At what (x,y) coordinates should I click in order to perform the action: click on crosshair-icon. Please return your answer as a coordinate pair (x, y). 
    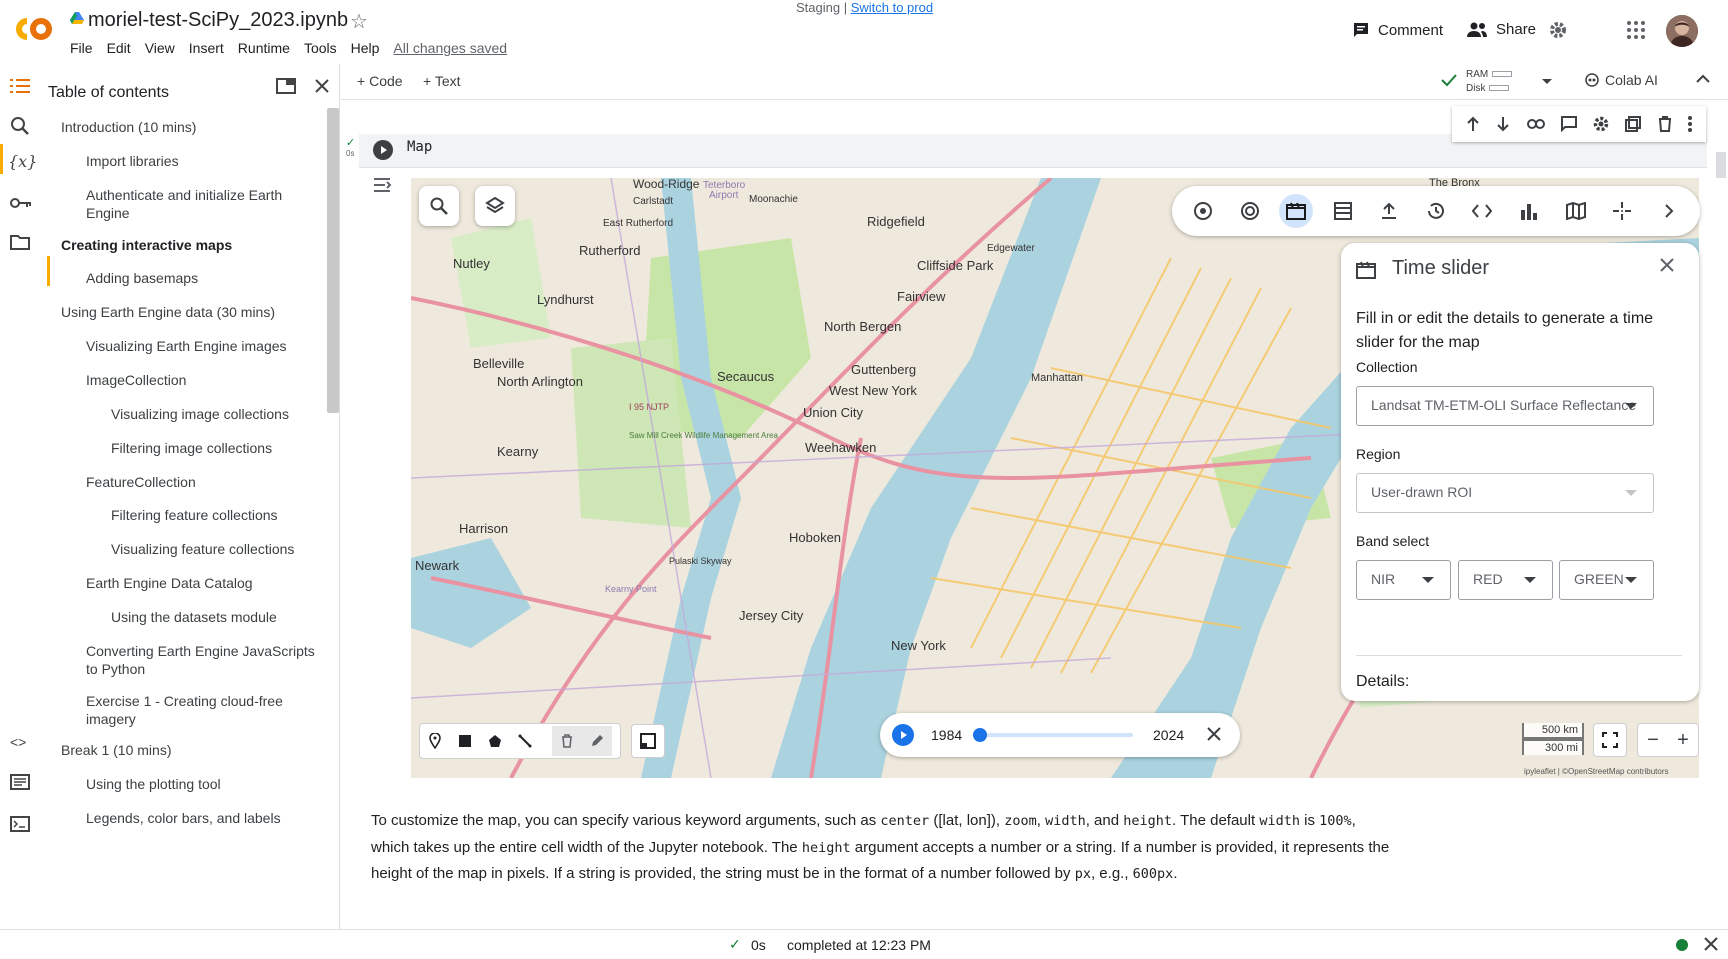
    Looking at the image, I should click on (1622, 211).